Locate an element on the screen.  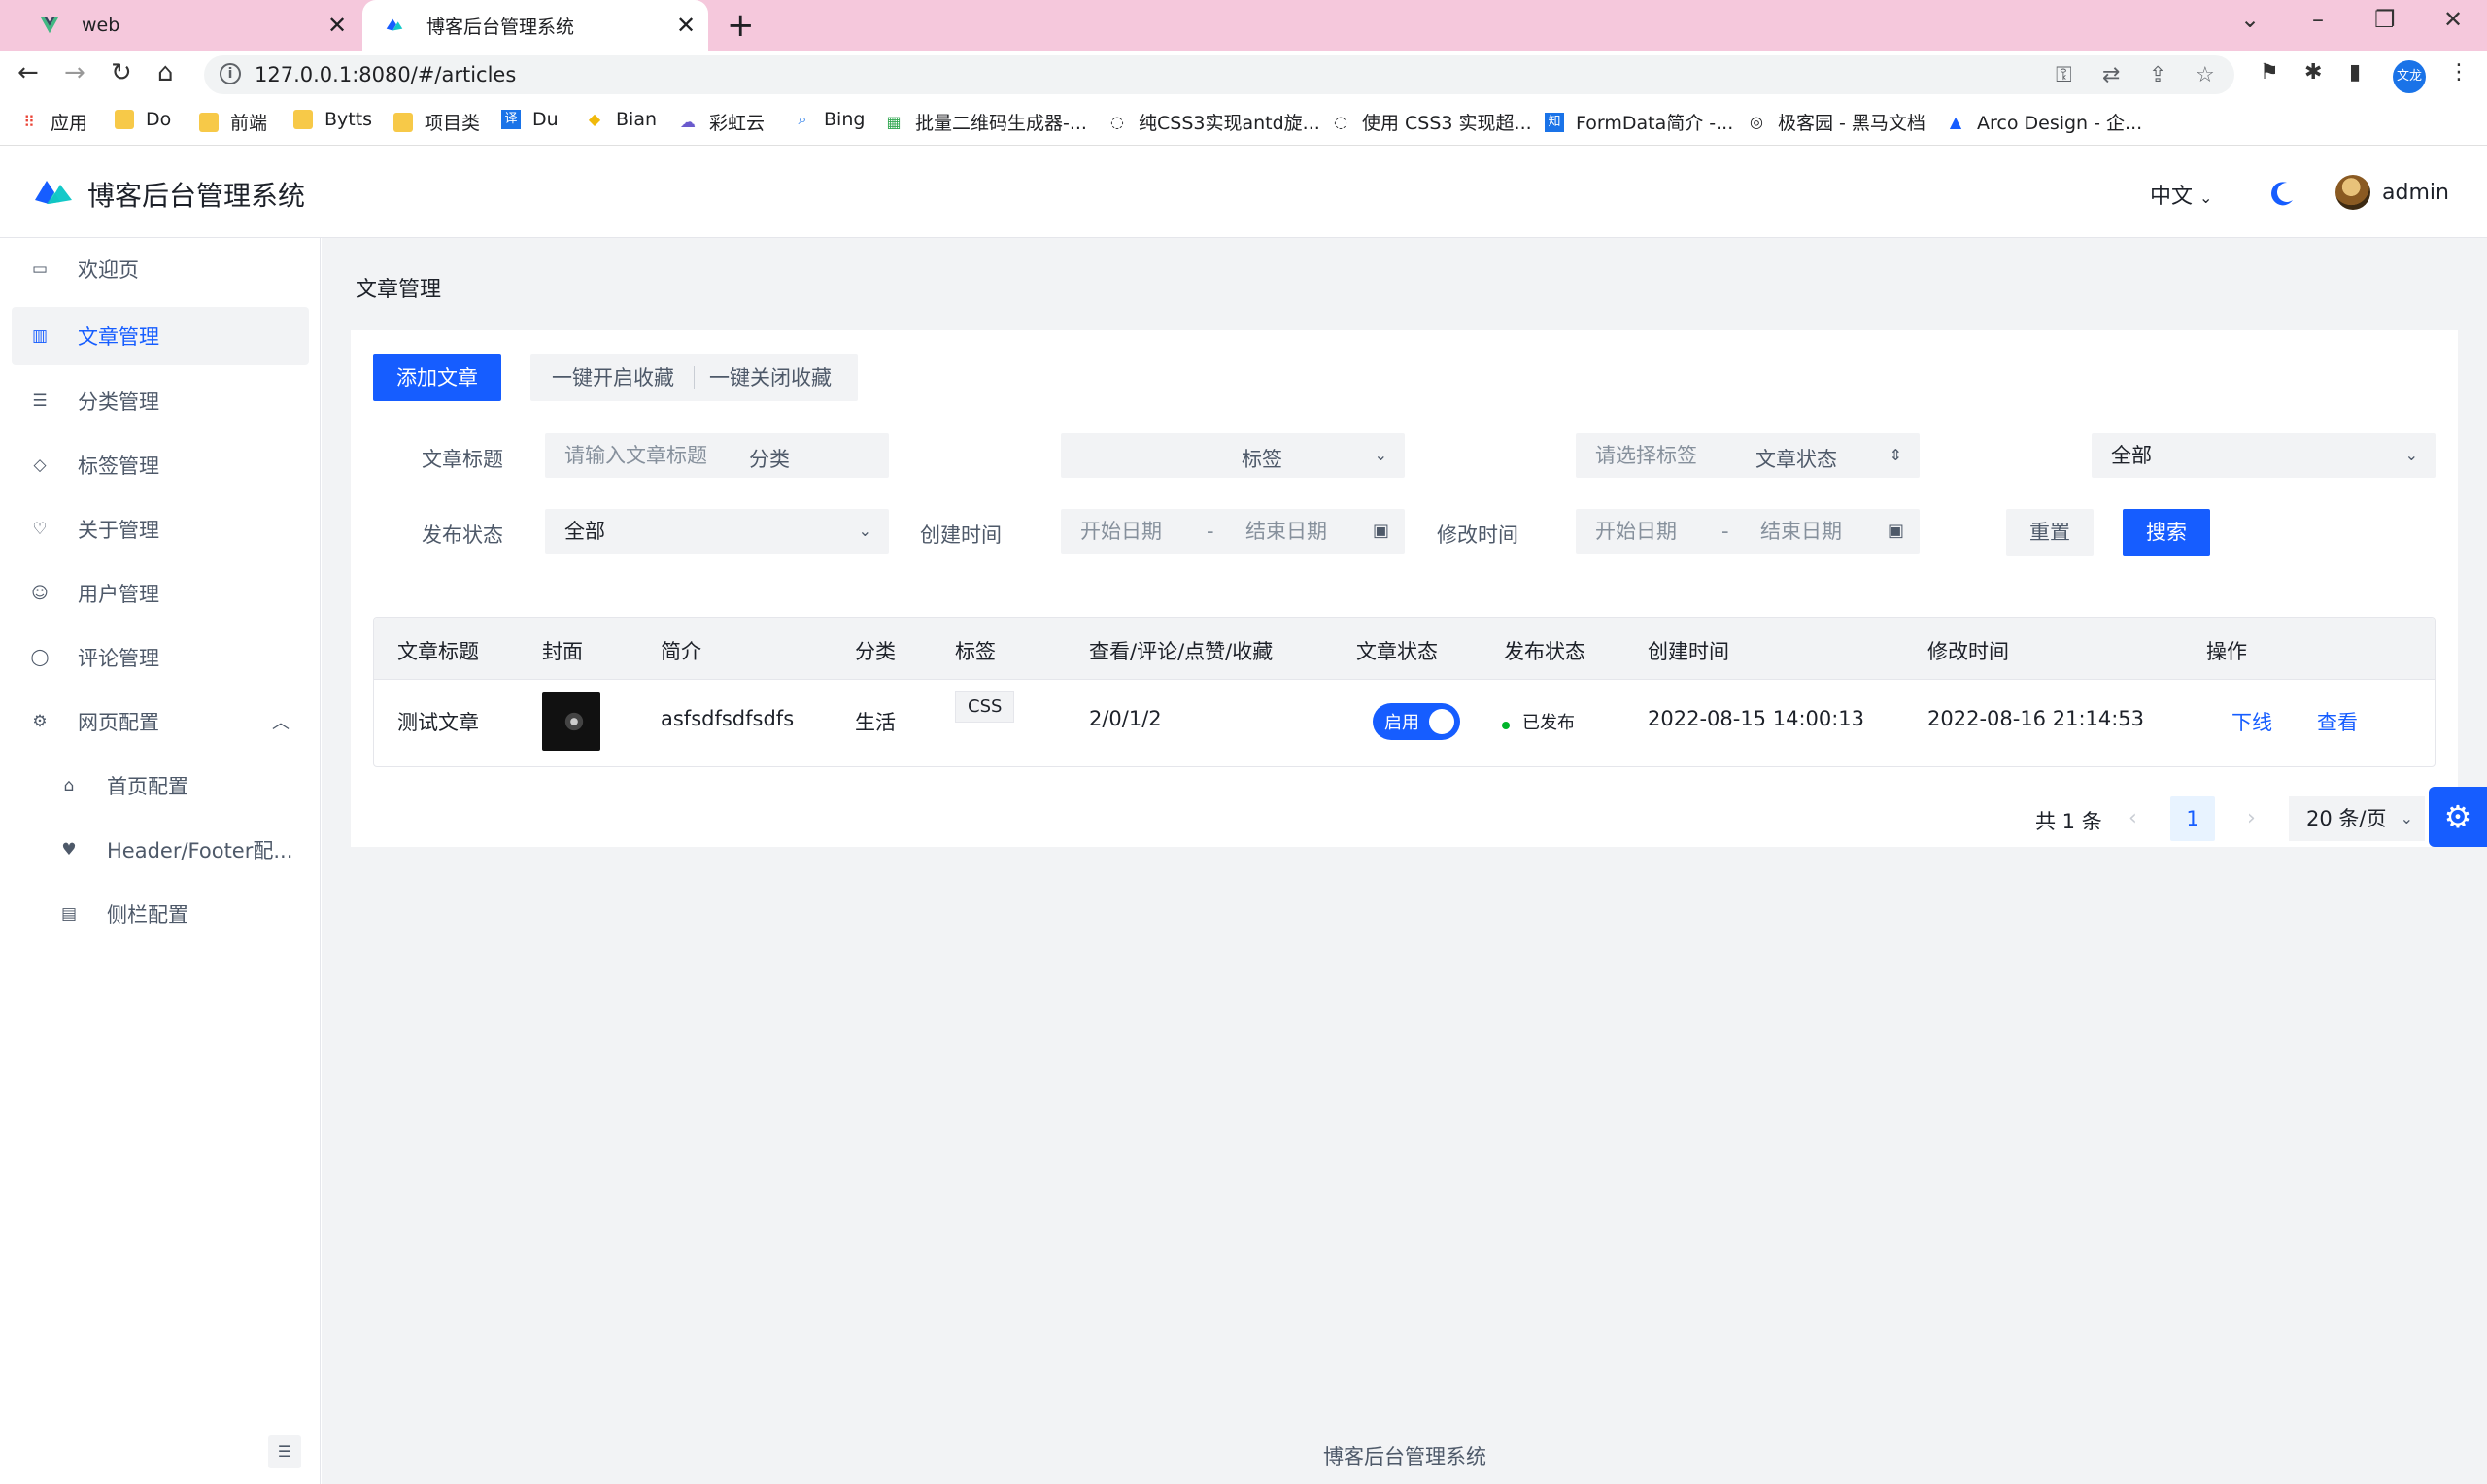
sidebar-item-articles: ▥ 文章管理 is located at coordinates (160, 336).